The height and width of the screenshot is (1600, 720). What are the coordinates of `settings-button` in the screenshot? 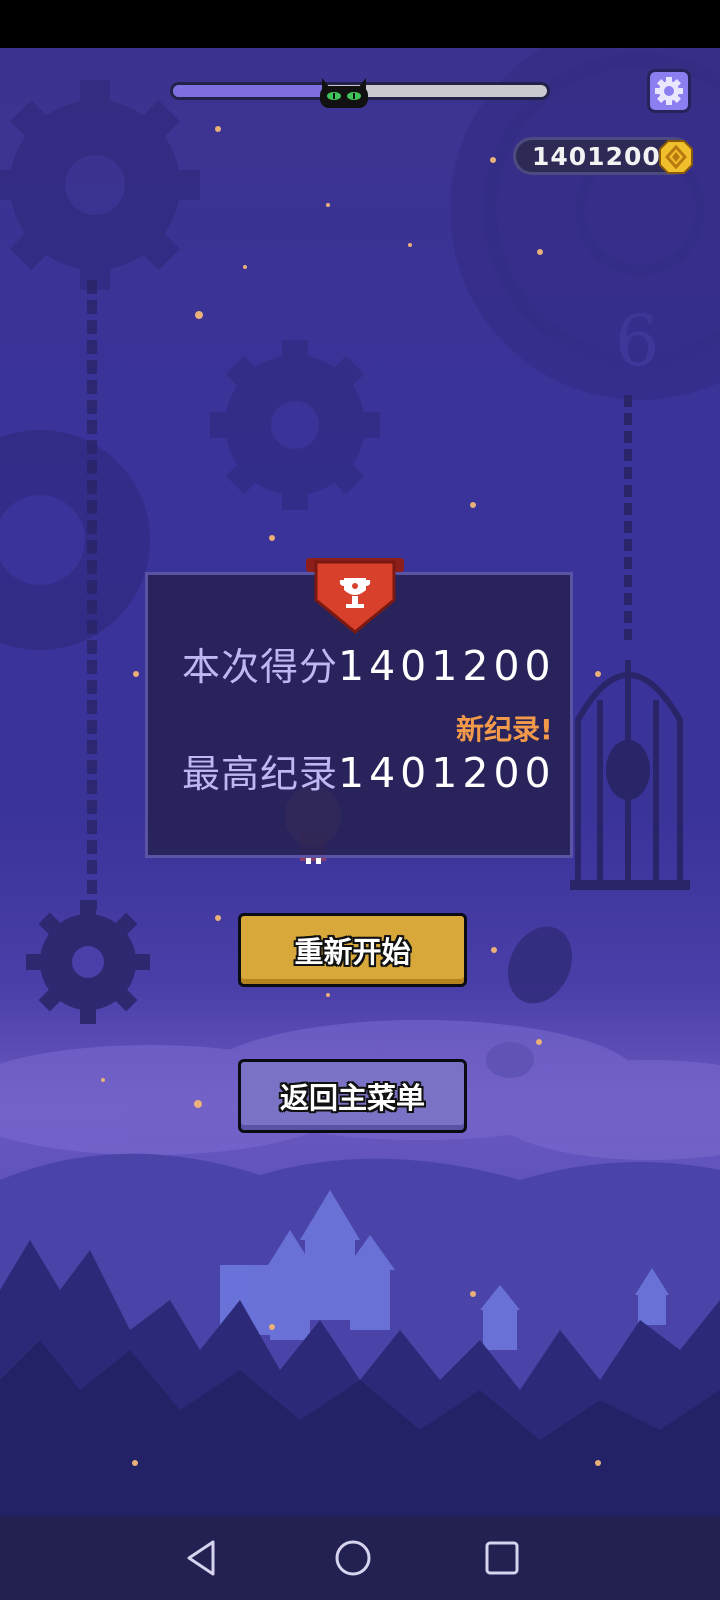 It's located at (669, 91).